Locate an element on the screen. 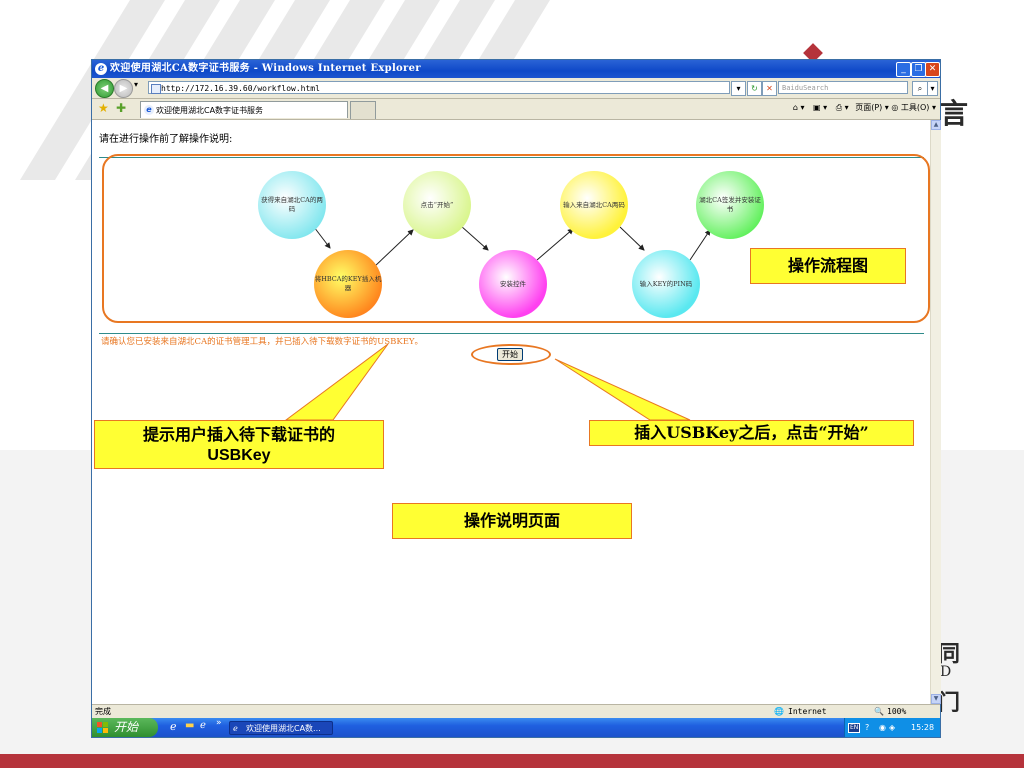 This screenshot has height=768, width=1024. quicklaunch-browser-icon: ℯ is located at coordinates (203, 725).